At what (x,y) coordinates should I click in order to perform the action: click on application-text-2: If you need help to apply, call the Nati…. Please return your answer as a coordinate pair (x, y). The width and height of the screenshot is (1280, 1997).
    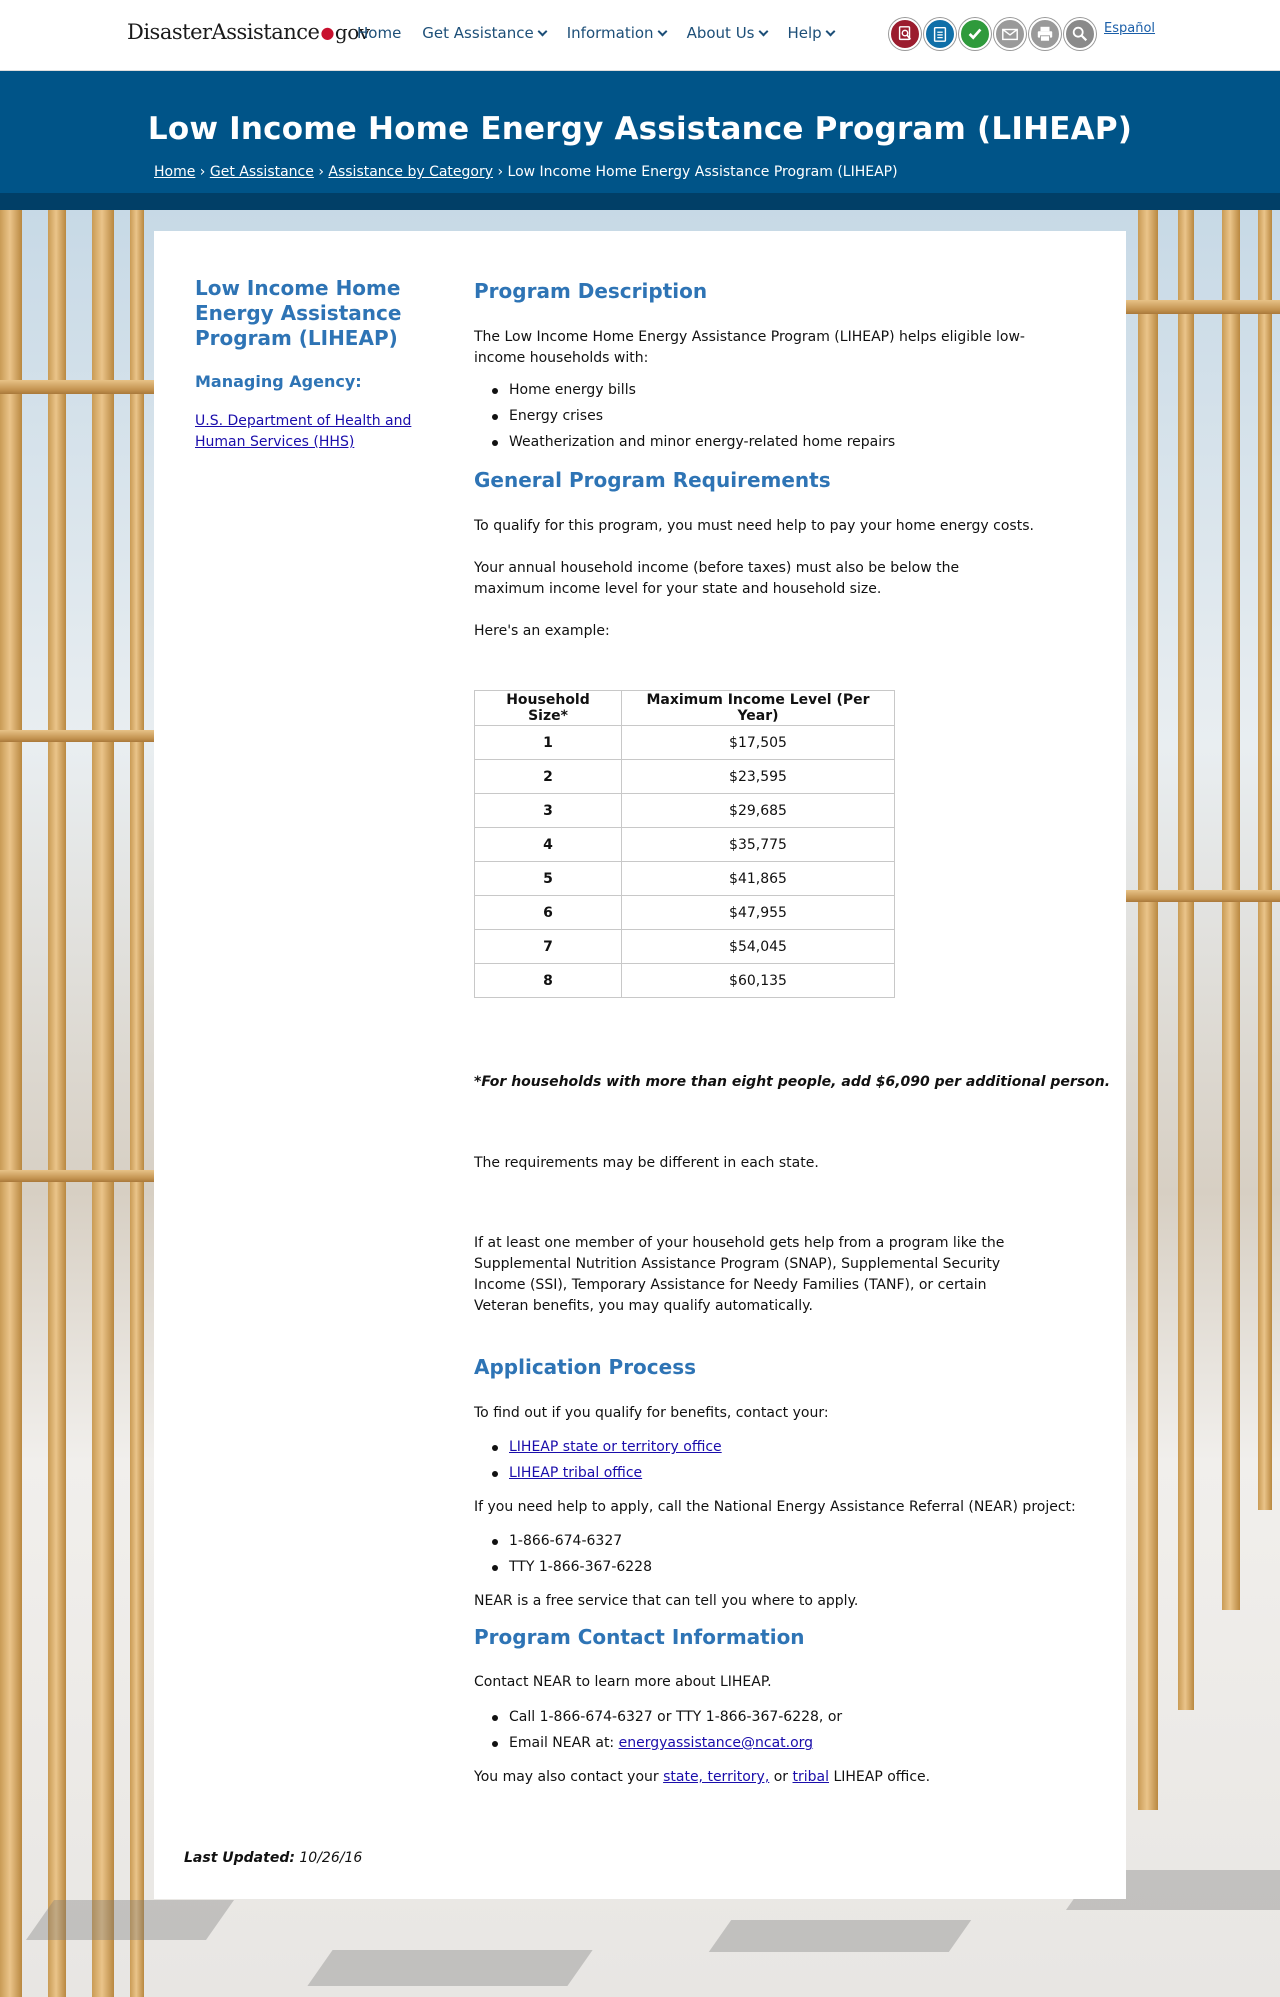
    Looking at the image, I should click on (775, 1507).